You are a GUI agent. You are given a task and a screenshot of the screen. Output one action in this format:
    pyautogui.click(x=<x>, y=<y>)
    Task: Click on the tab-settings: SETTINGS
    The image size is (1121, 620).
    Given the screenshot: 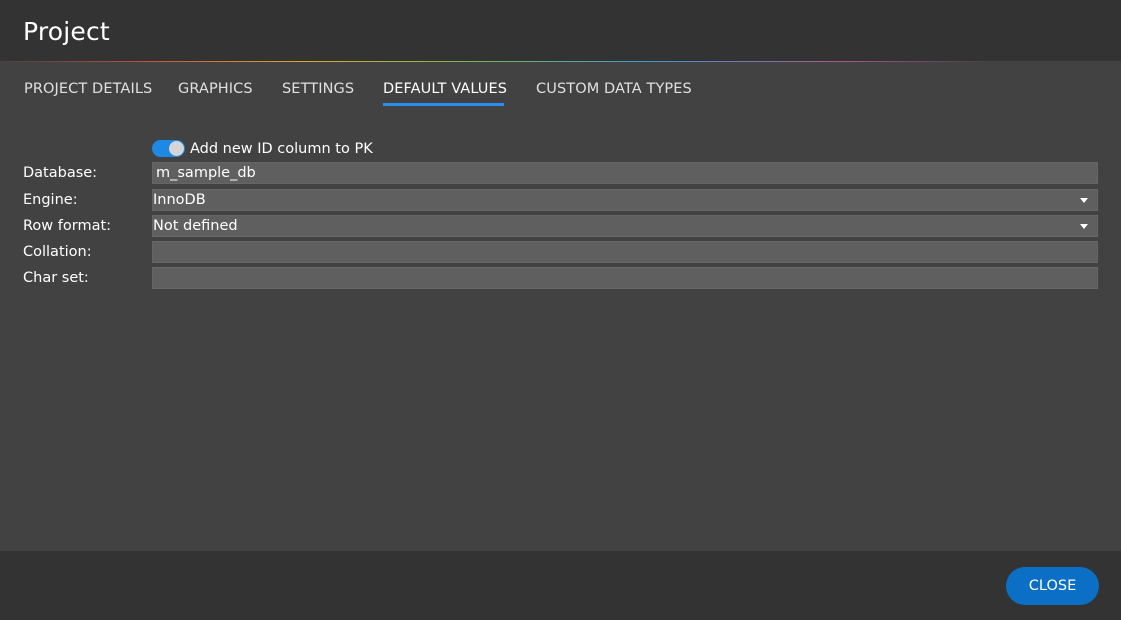 What is the action you would take?
    pyautogui.click(x=318, y=89)
    